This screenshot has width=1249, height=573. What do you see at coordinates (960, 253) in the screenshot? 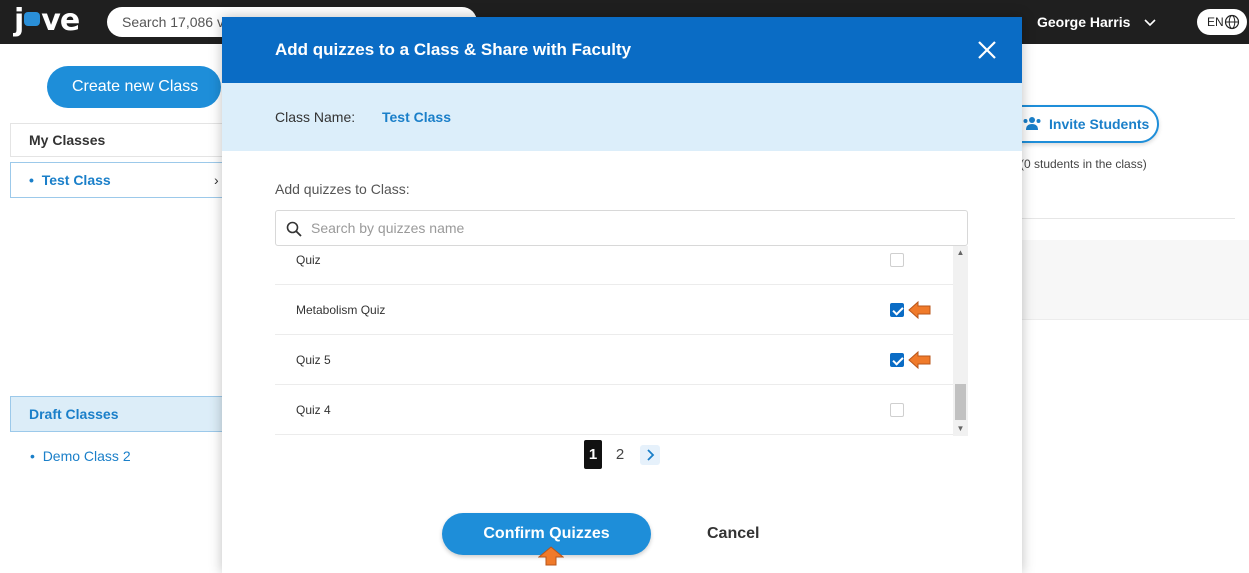
I see `scroll-up-icon: ▲` at bounding box center [960, 253].